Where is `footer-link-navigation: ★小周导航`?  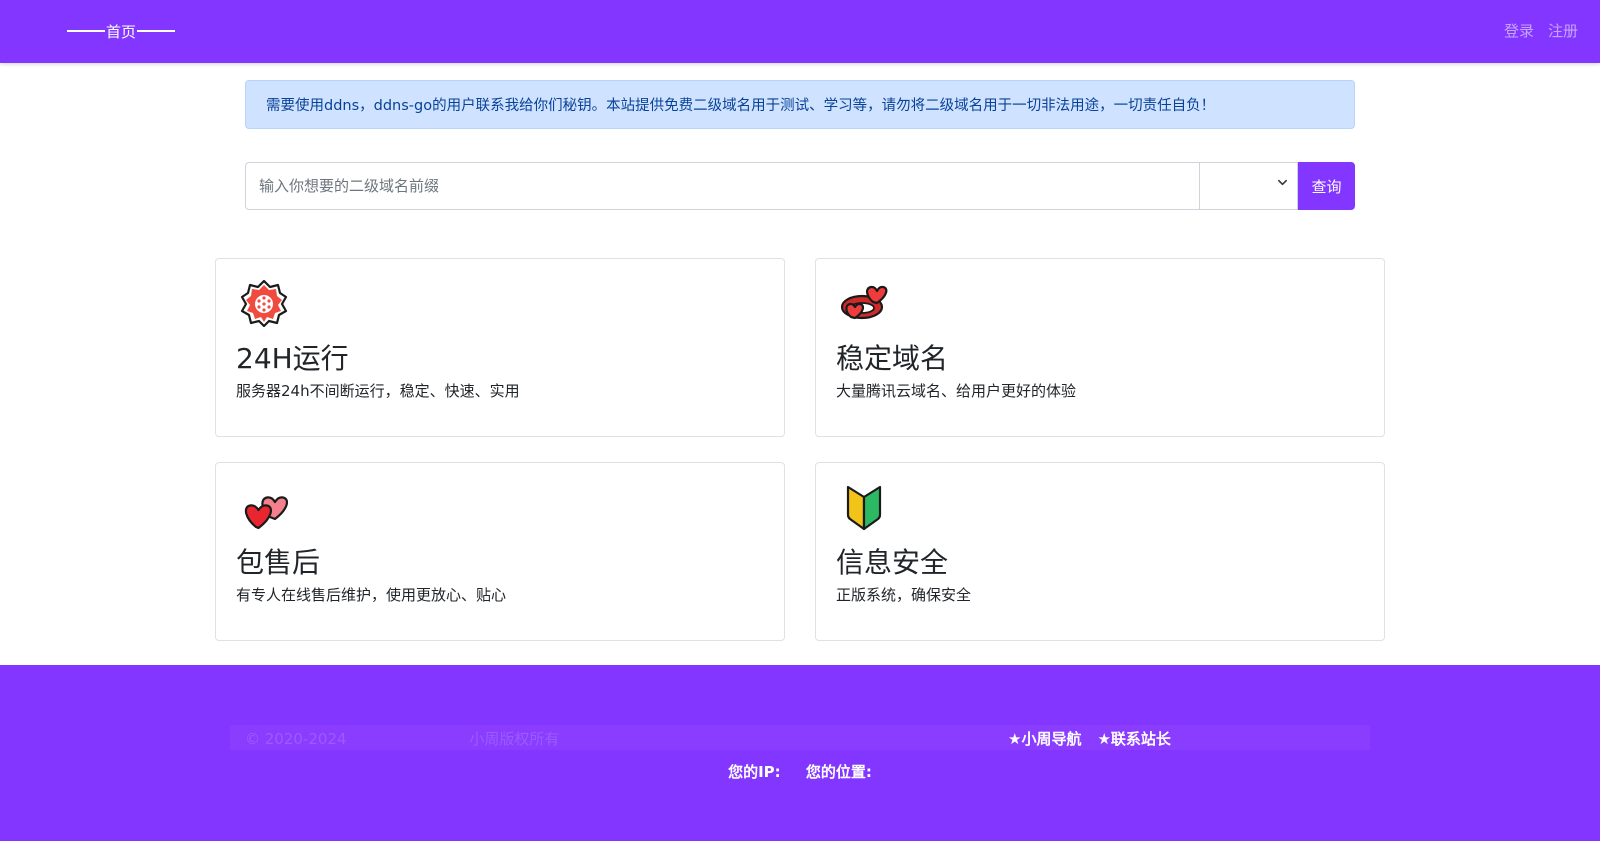 footer-link-navigation: ★小周导航 is located at coordinates (1044, 738).